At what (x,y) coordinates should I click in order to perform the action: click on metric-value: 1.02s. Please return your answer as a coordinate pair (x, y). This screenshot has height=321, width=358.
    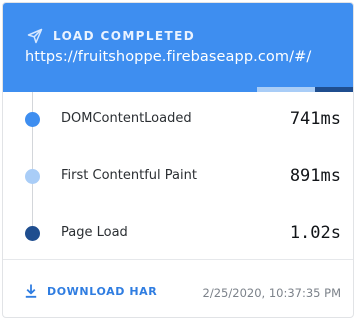
    Looking at the image, I should click on (315, 233).